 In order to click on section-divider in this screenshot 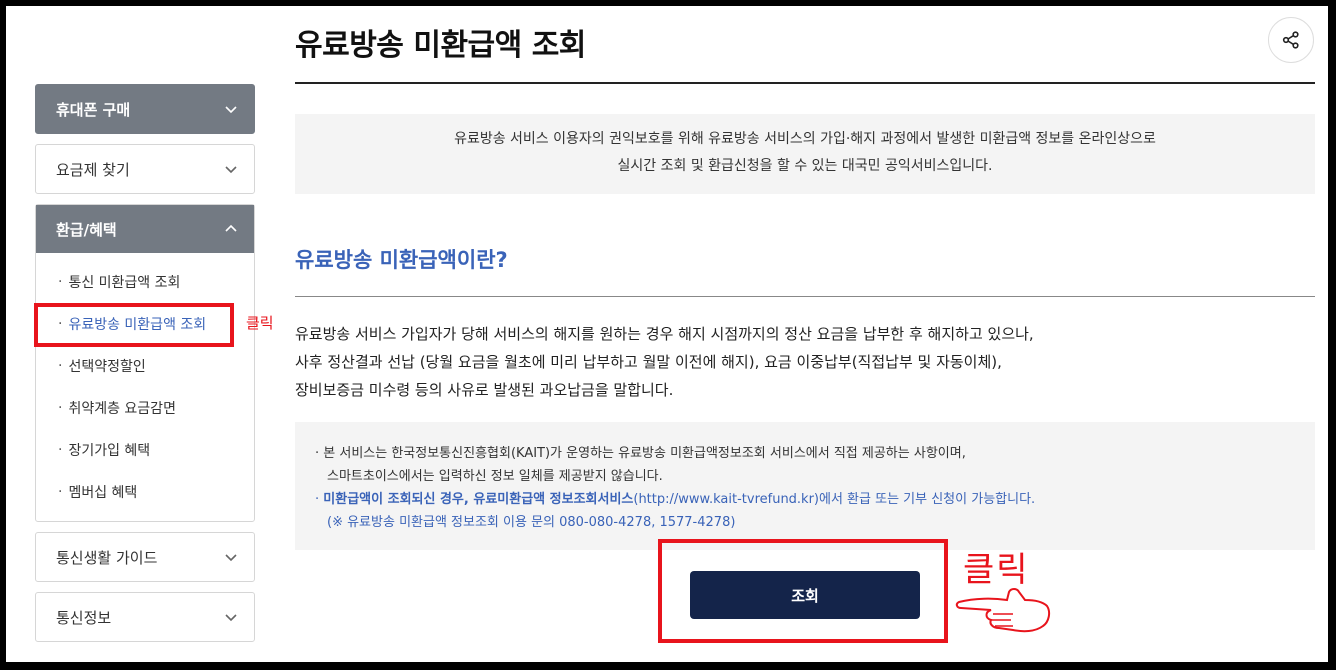, I will do `click(805, 296)`.